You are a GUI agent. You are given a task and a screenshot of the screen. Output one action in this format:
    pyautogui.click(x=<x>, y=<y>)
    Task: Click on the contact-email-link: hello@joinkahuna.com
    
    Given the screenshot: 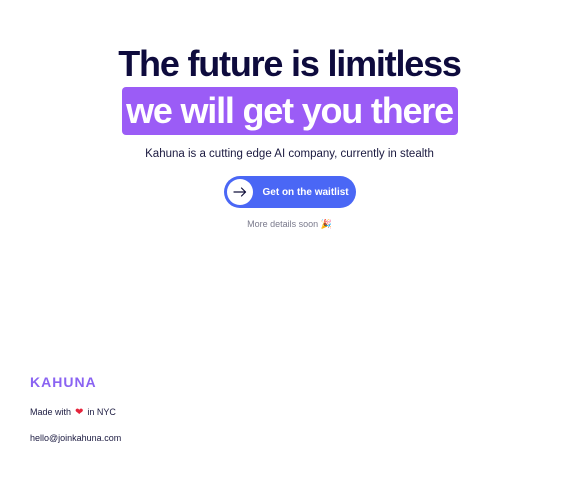 What is the action you would take?
    pyautogui.click(x=75, y=438)
    